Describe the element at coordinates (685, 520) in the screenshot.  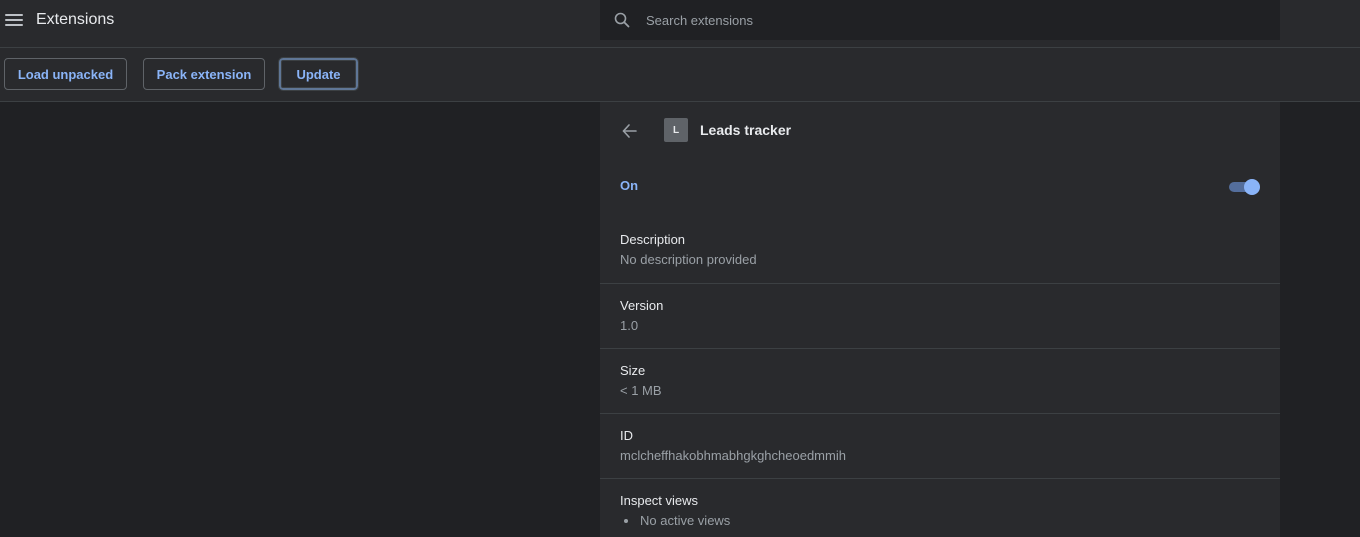
I see `inspect-views-item-text: No active views` at that location.